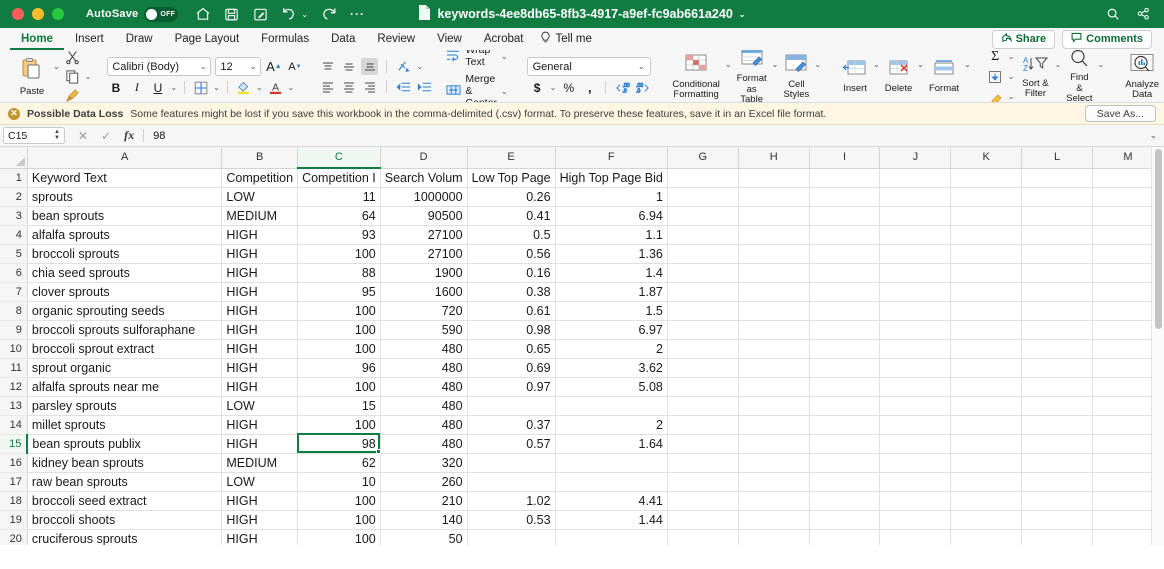  I want to click on cell-L13, so click(1057, 406).